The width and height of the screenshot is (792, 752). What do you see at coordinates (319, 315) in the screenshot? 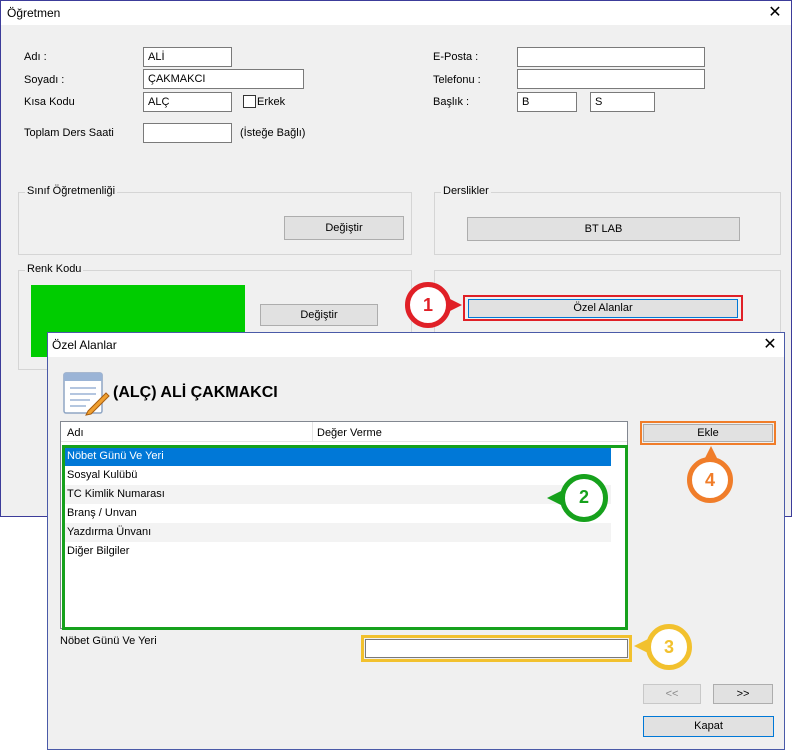
I see `color-change-button: Değiştir` at bounding box center [319, 315].